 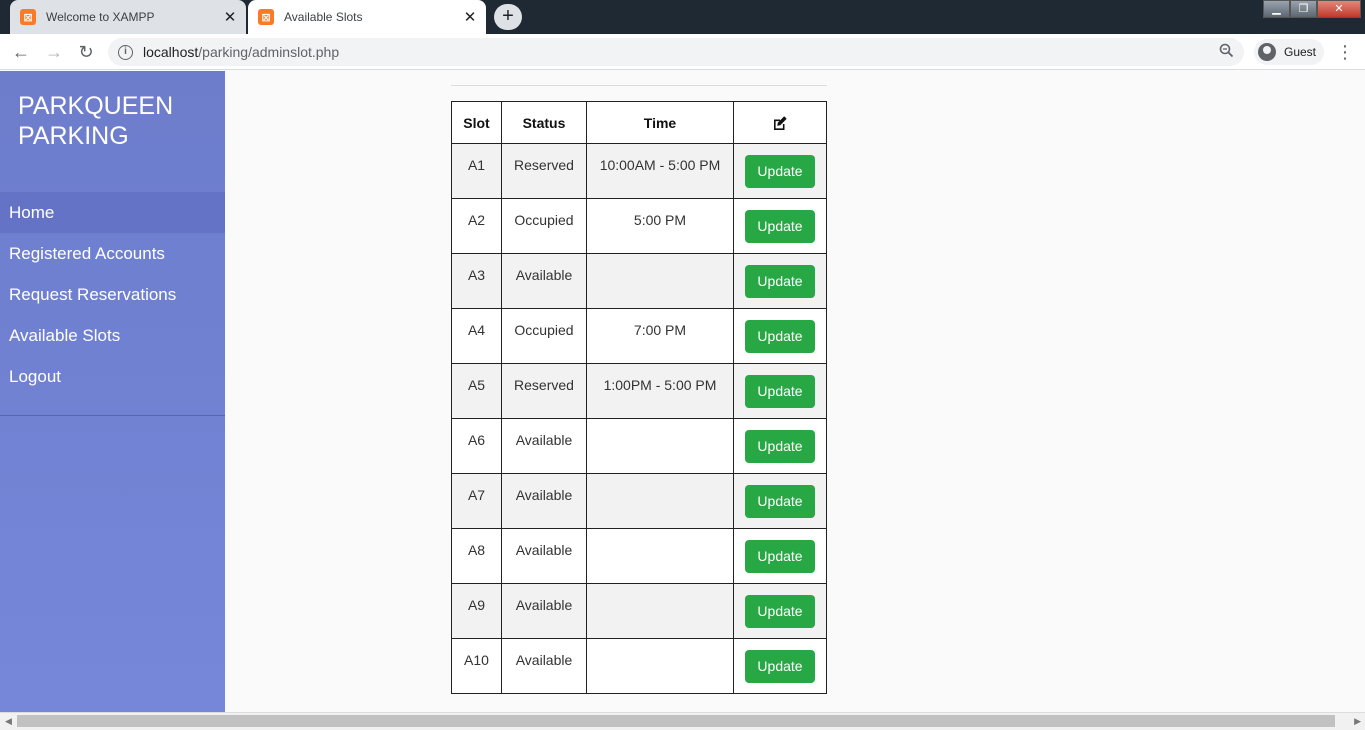 I want to click on content-divider, so click(x=639, y=85).